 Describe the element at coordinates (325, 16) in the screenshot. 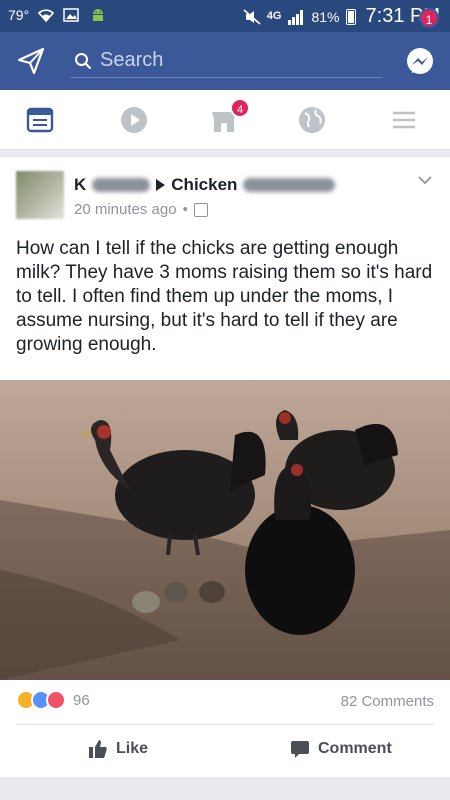

I see `battery-percent: 81%` at that location.